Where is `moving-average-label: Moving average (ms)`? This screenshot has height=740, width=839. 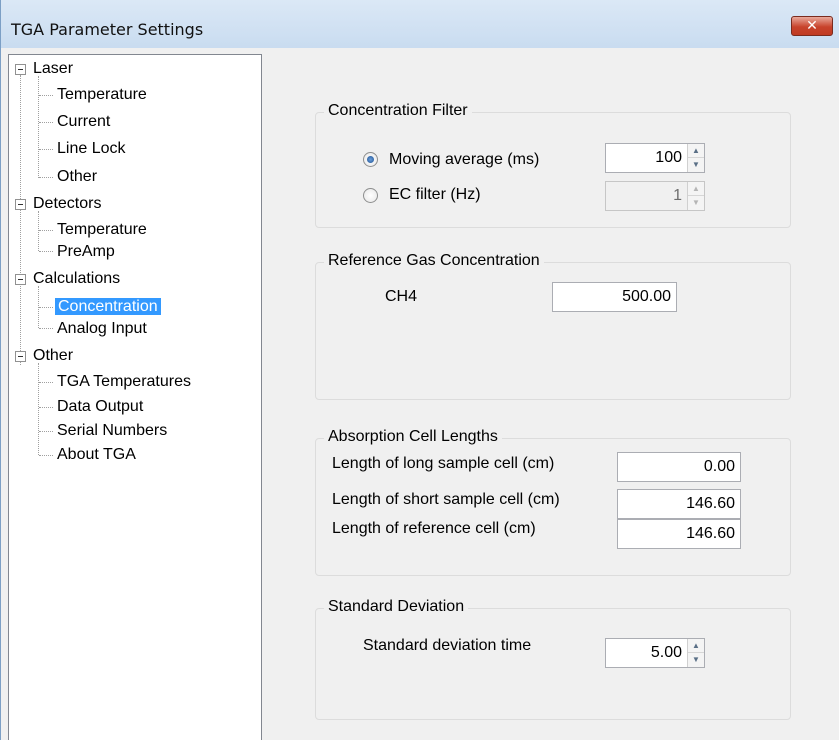 moving-average-label: Moving average (ms) is located at coordinates (464, 159).